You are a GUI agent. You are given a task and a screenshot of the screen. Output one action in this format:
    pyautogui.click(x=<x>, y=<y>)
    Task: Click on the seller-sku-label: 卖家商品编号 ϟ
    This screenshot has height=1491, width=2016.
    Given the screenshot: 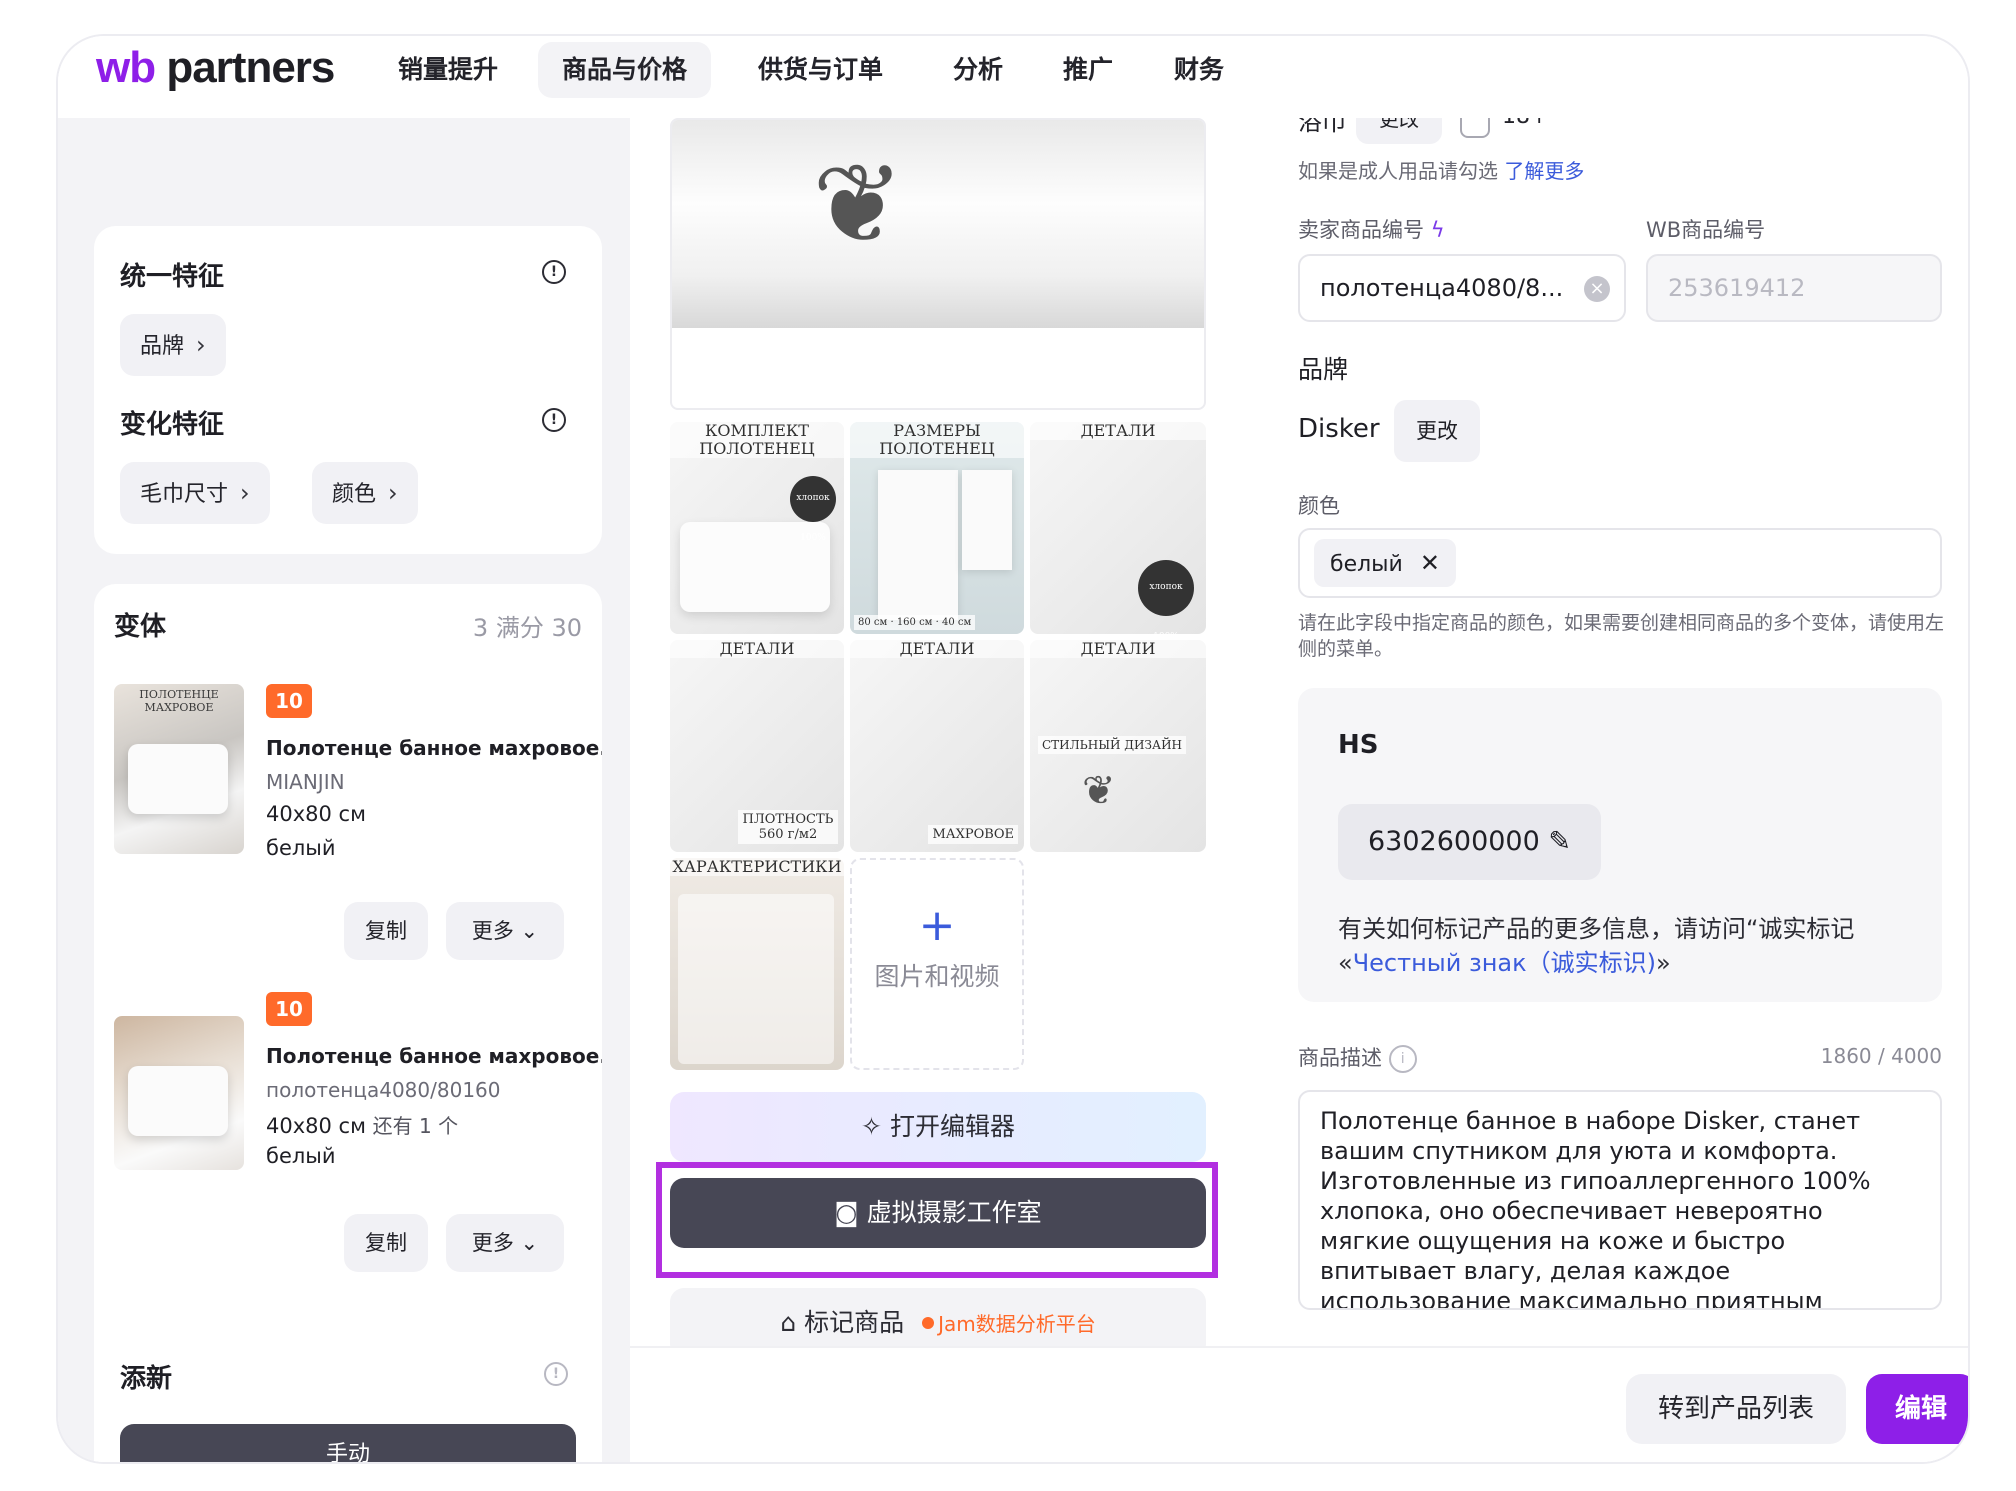 What is the action you would take?
    pyautogui.click(x=1371, y=230)
    